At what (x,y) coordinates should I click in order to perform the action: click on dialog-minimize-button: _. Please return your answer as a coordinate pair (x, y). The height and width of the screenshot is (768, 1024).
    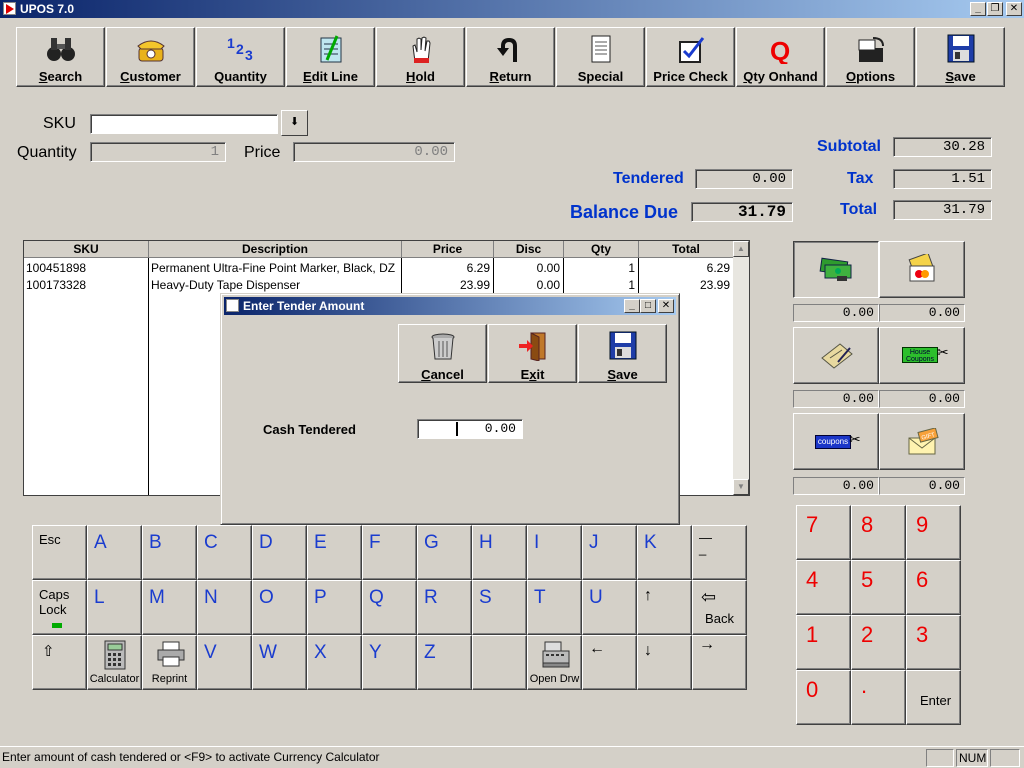
    Looking at the image, I should click on (632, 306).